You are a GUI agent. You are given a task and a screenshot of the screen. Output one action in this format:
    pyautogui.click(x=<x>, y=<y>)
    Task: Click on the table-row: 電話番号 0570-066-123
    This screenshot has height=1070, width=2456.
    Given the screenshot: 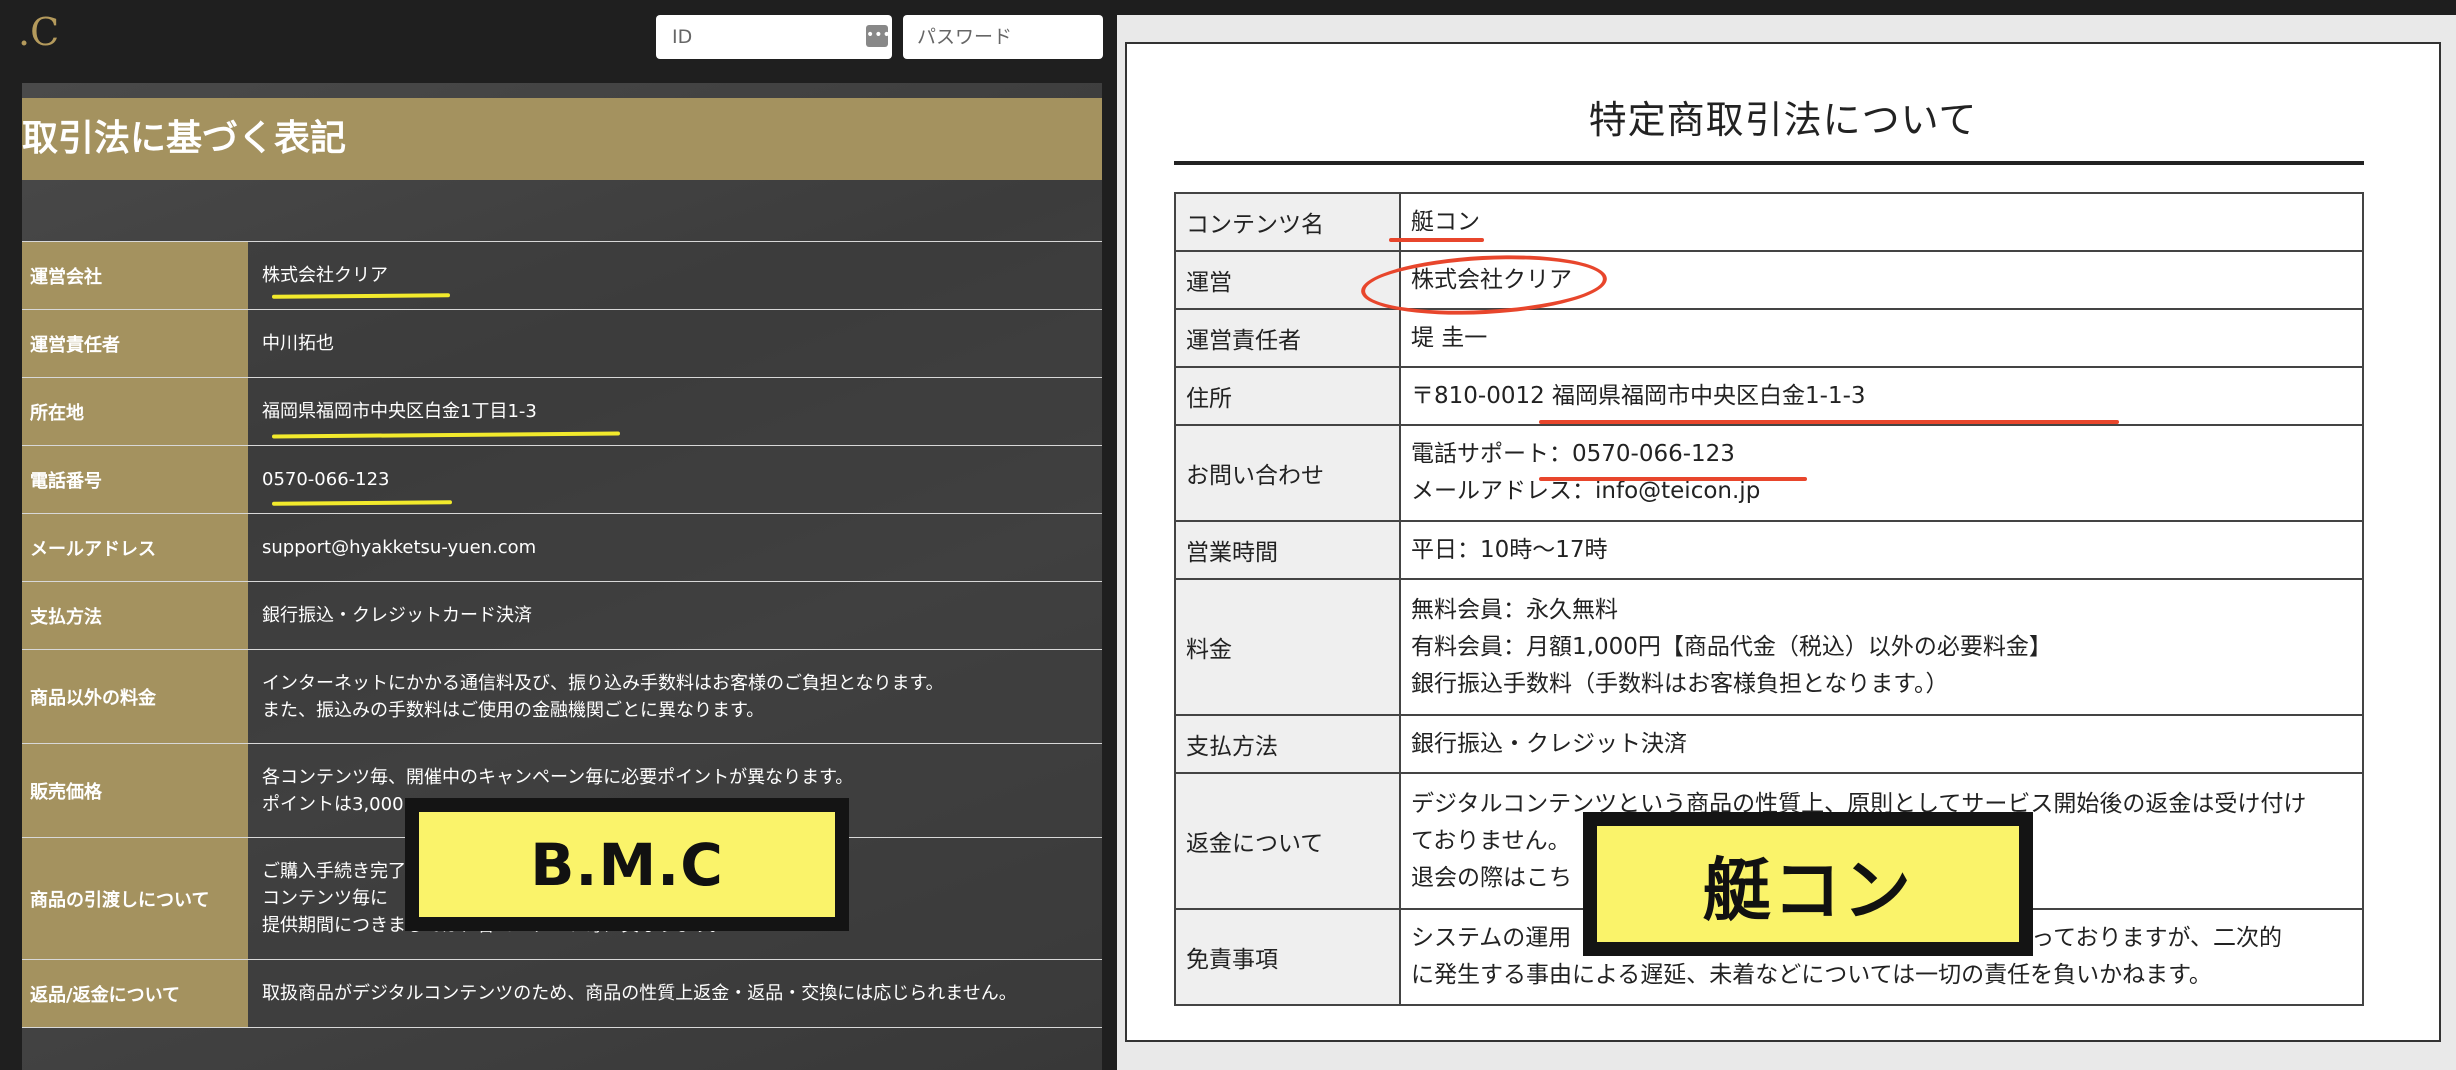 What is the action you would take?
    pyautogui.click(x=562, y=479)
    